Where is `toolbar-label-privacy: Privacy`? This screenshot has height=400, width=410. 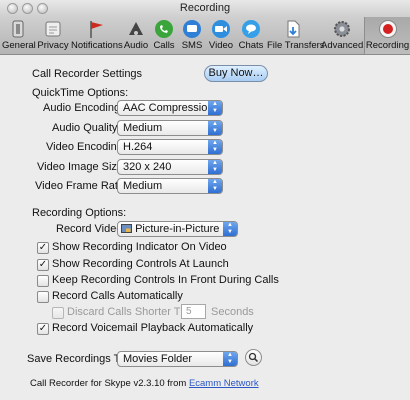
toolbar-label-privacy: Privacy is located at coordinates (53, 45).